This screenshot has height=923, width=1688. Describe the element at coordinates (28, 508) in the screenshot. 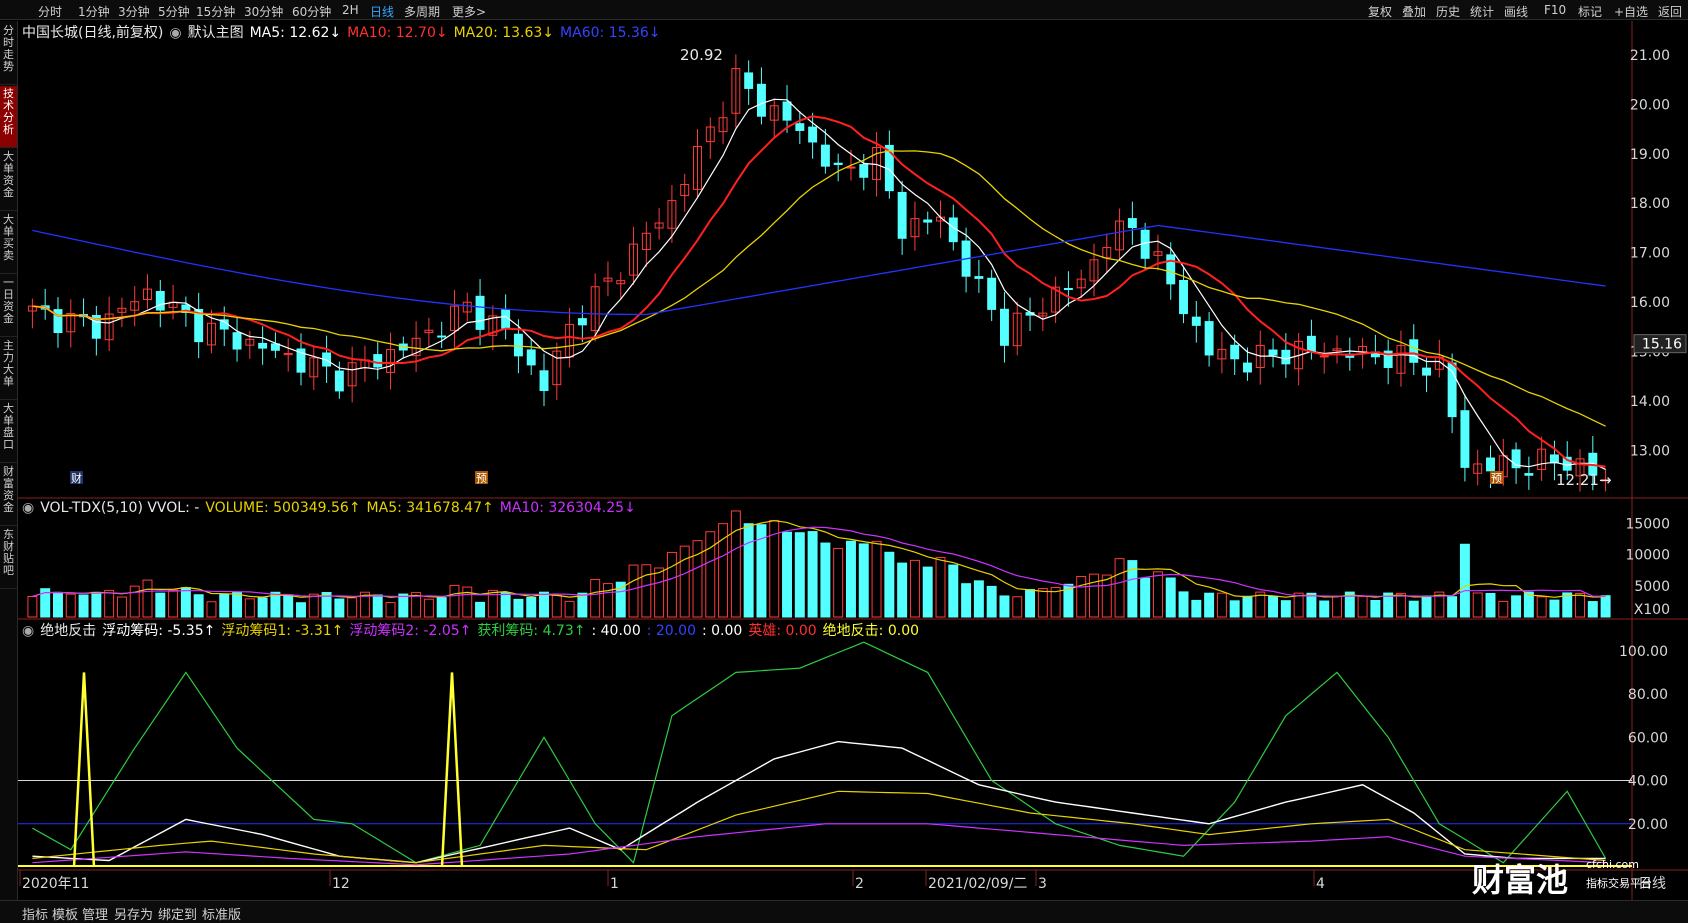

I see `vol-settings-icon: ◉` at that location.